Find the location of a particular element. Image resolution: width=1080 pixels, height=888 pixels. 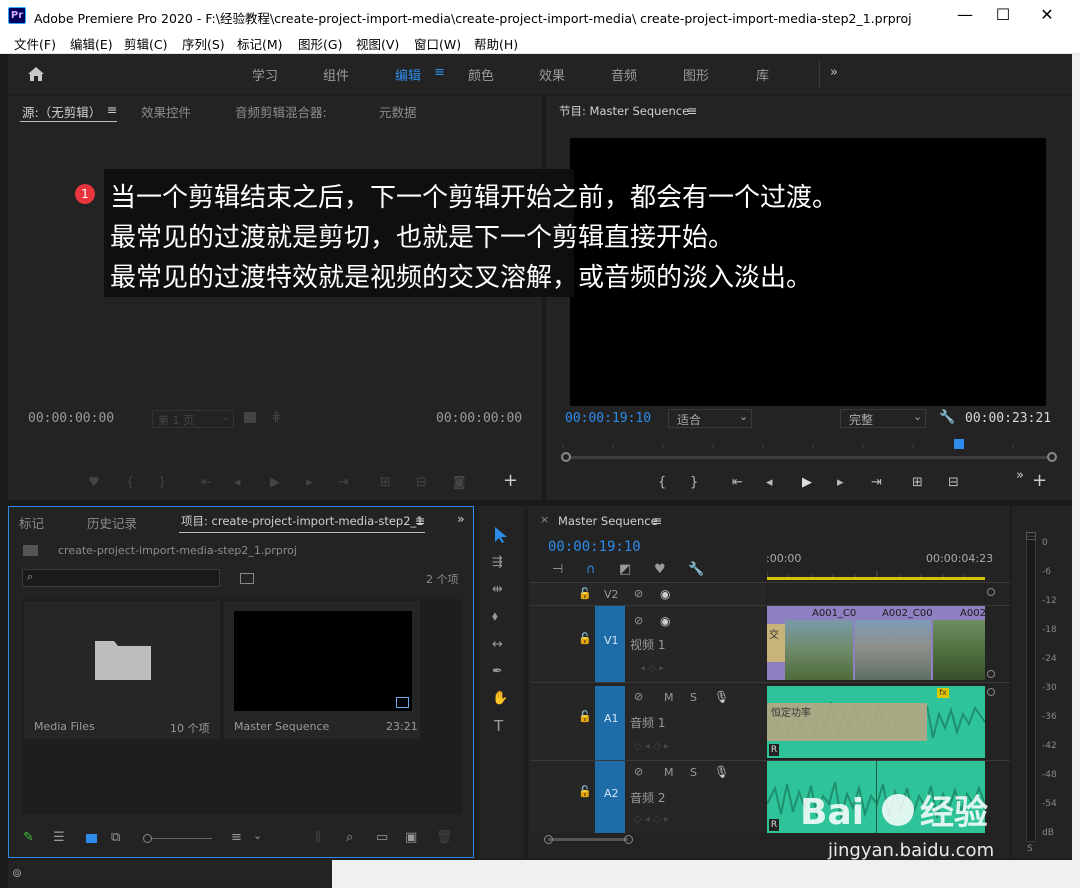

type-tool-icon: T is located at coordinates (498, 726).